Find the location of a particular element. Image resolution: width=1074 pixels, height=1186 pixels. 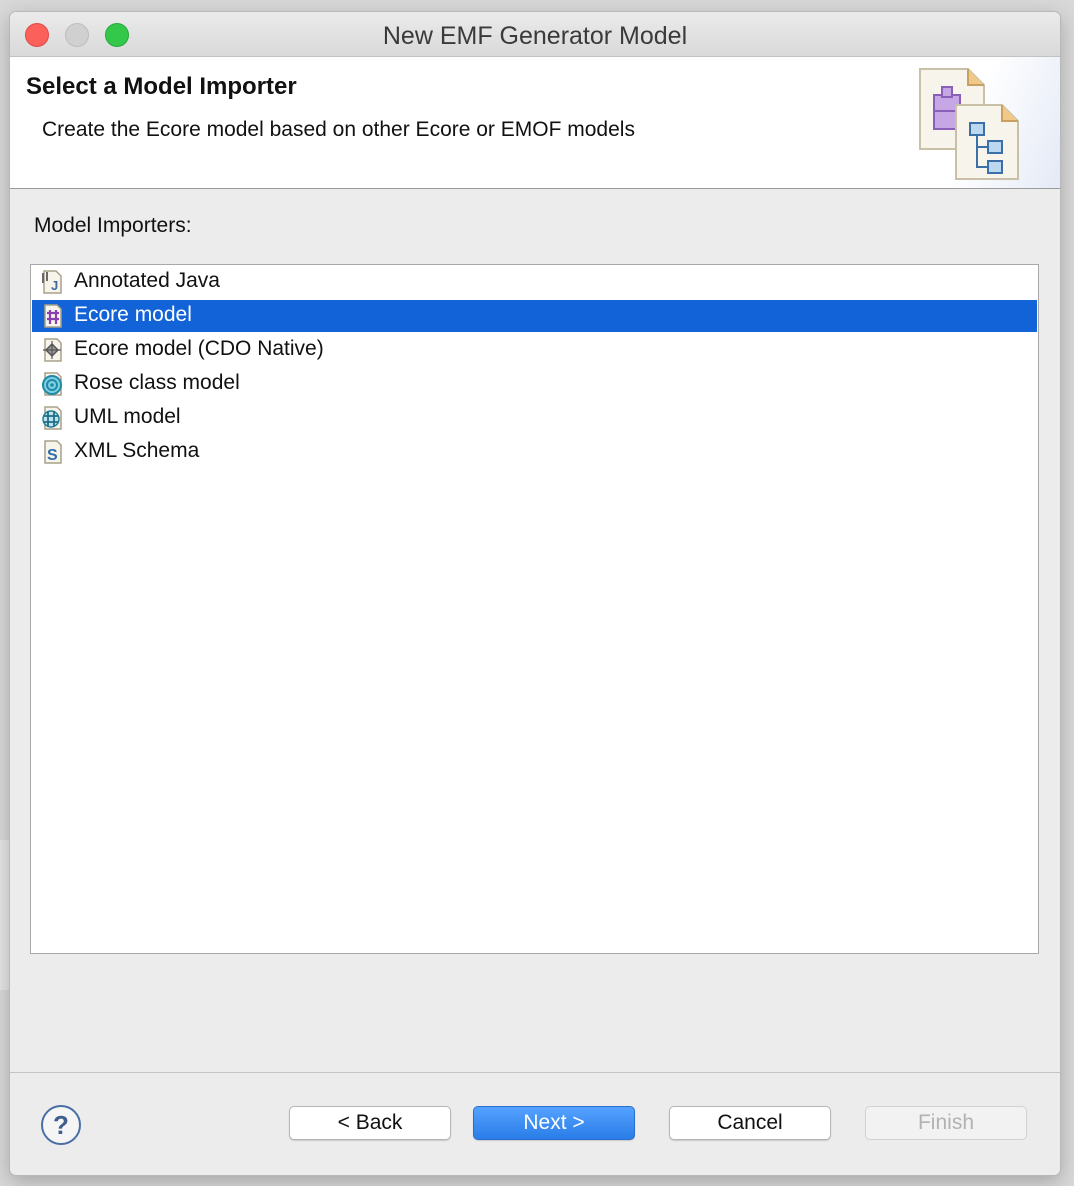

list-item-ecore-model: Ecore model is located at coordinates (534, 316).